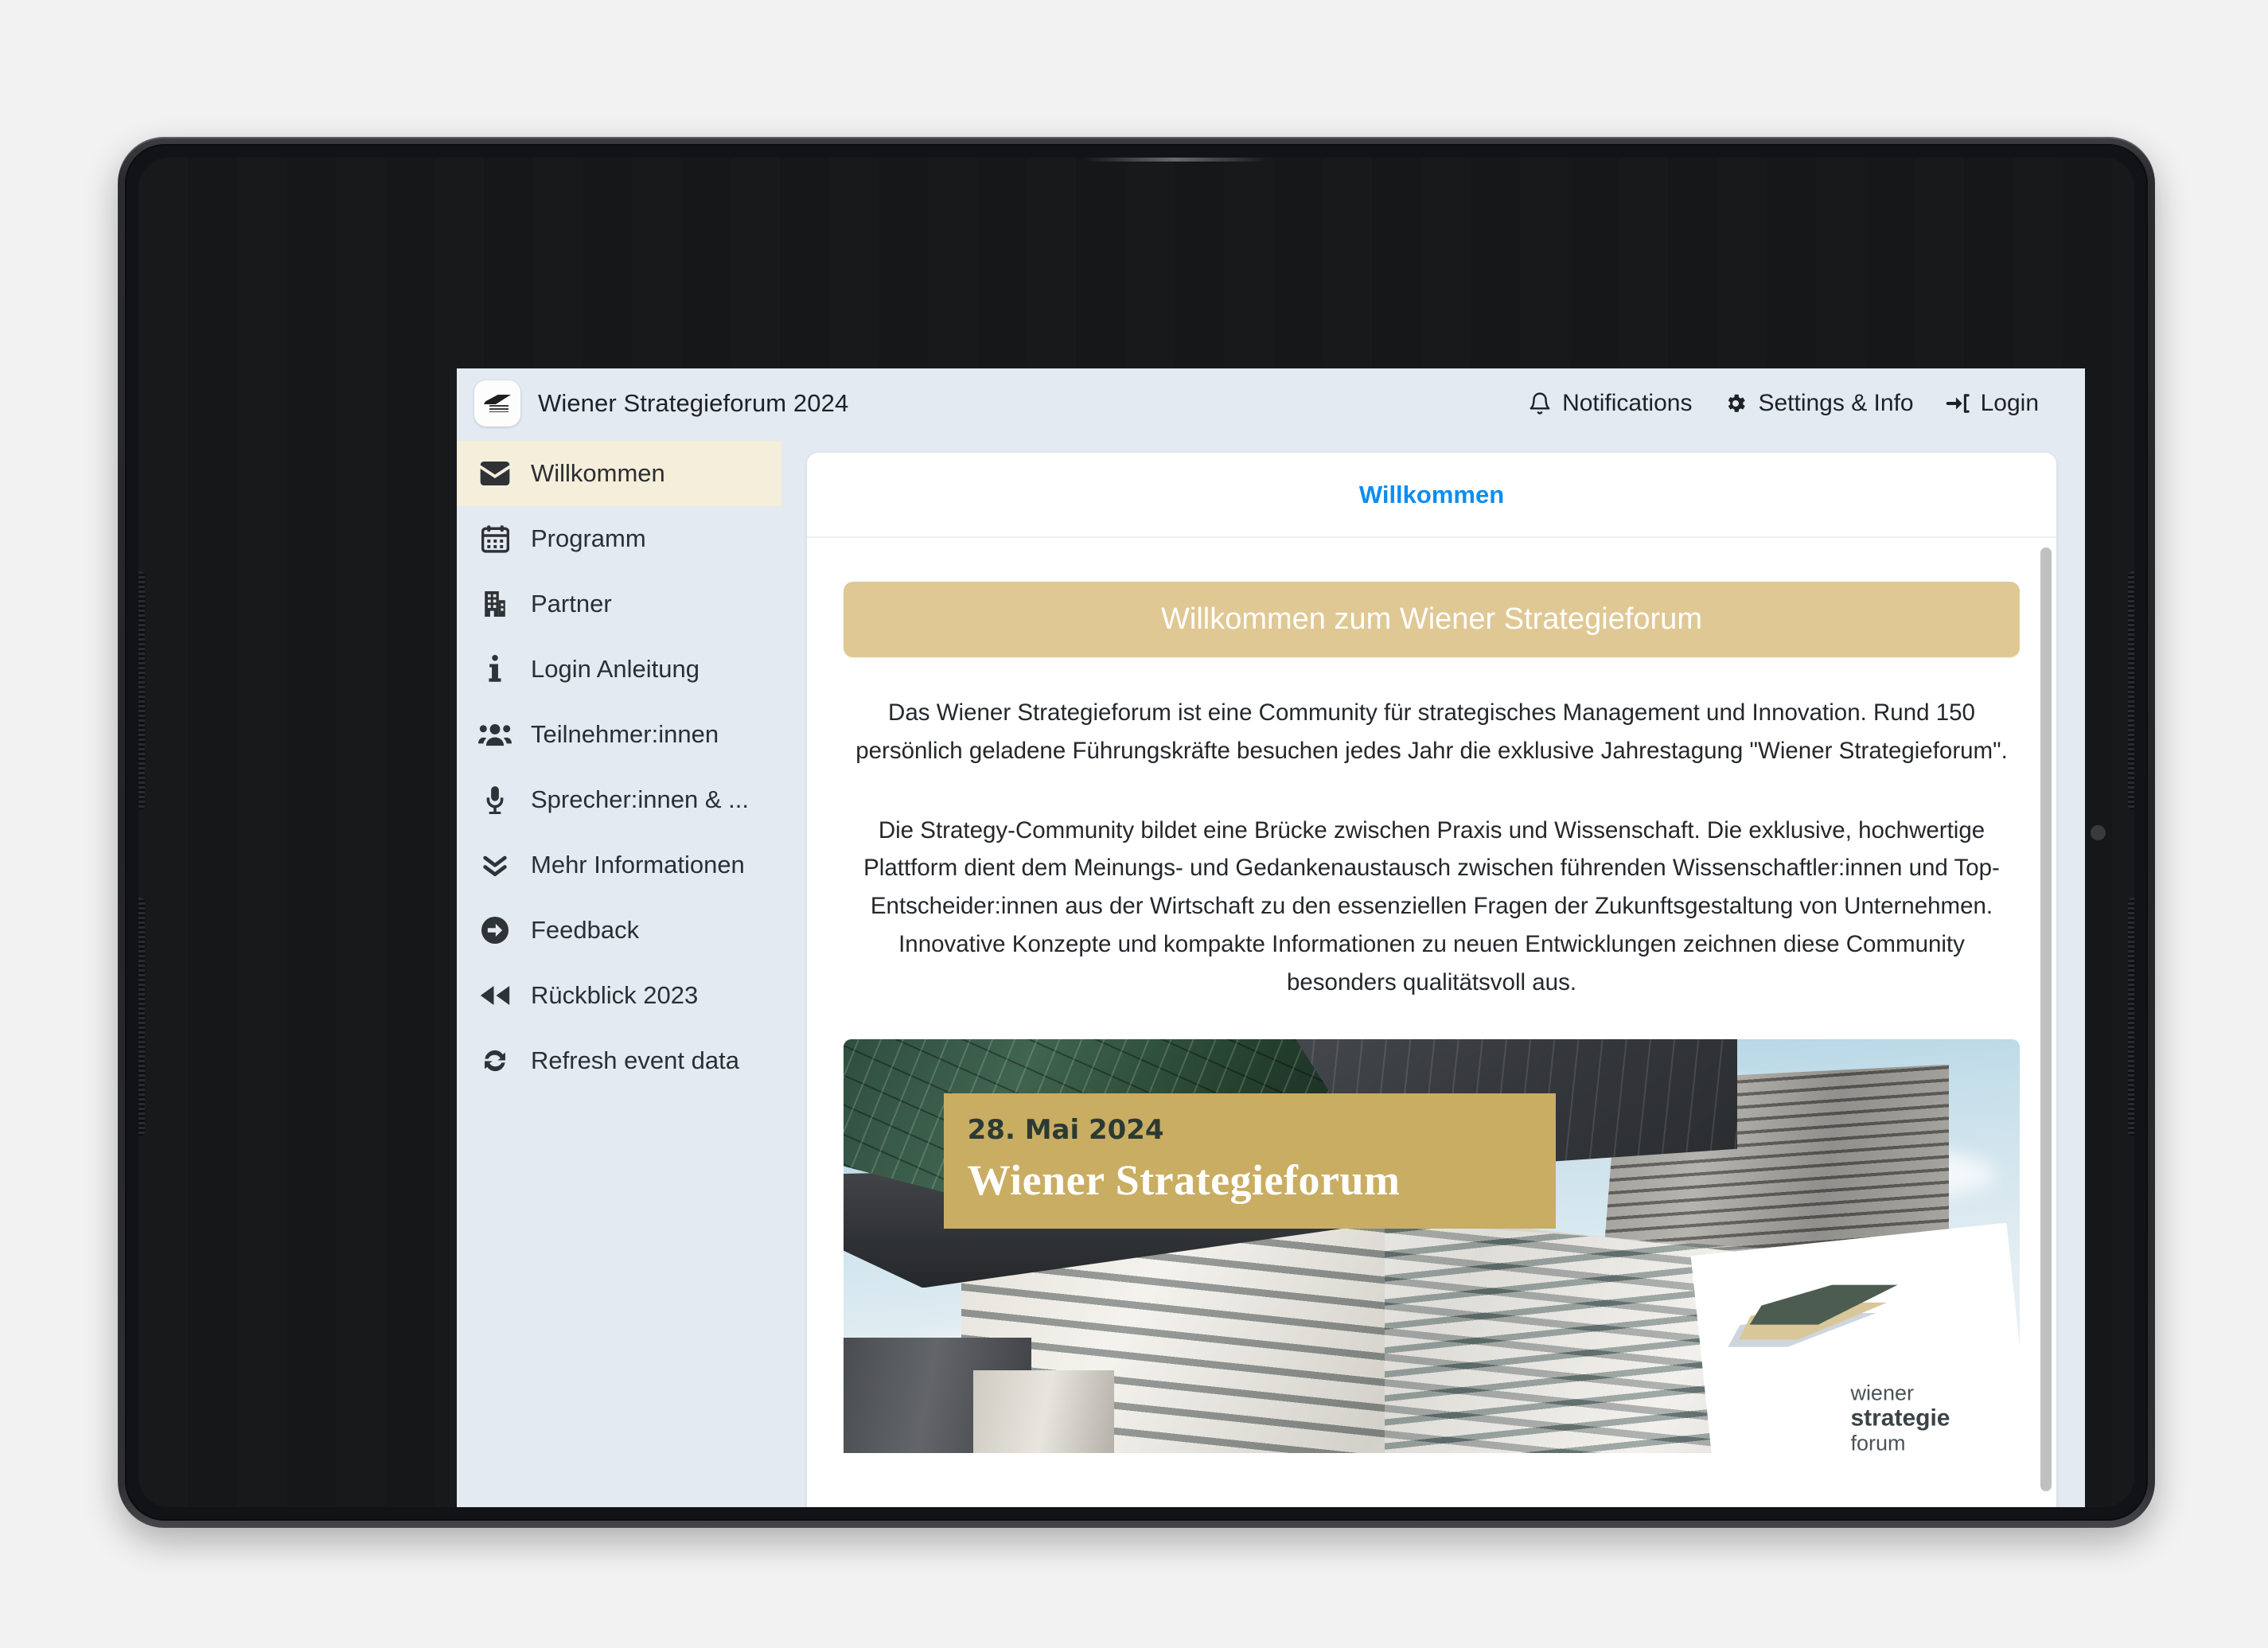  What do you see at coordinates (141, 690) in the screenshot?
I see `speaker-grille-left-top` at bounding box center [141, 690].